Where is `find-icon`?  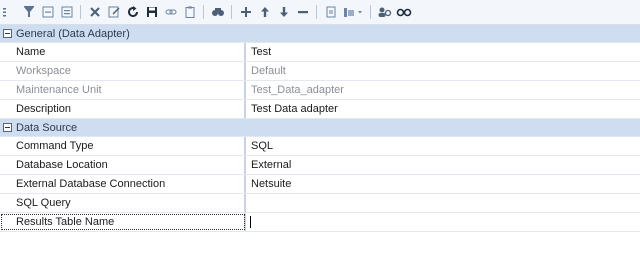
find-icon is located at coordinates (218, 12).